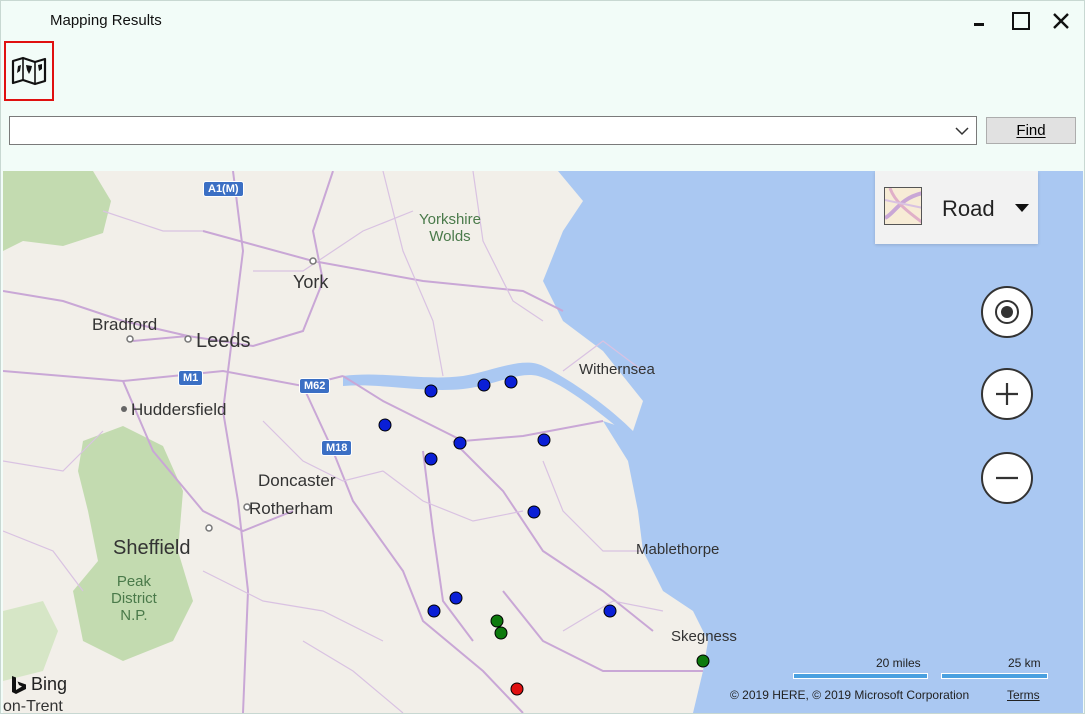  I want to click on zoom-out-button, so click(1007, 478).